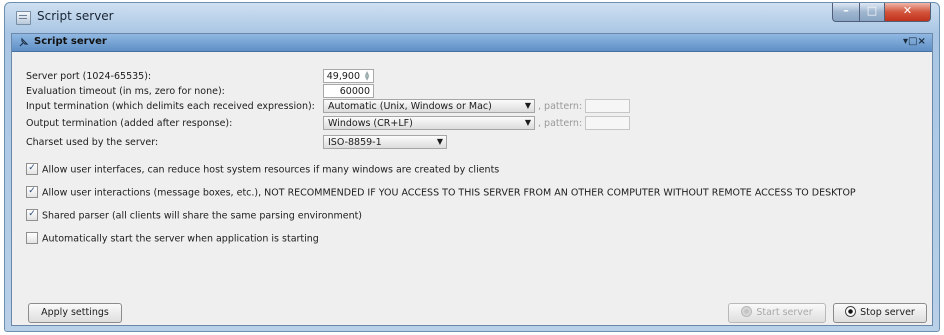 This screenshot has height=335, width=944. I want to click on panel-title: Script server, so click(70, 41).